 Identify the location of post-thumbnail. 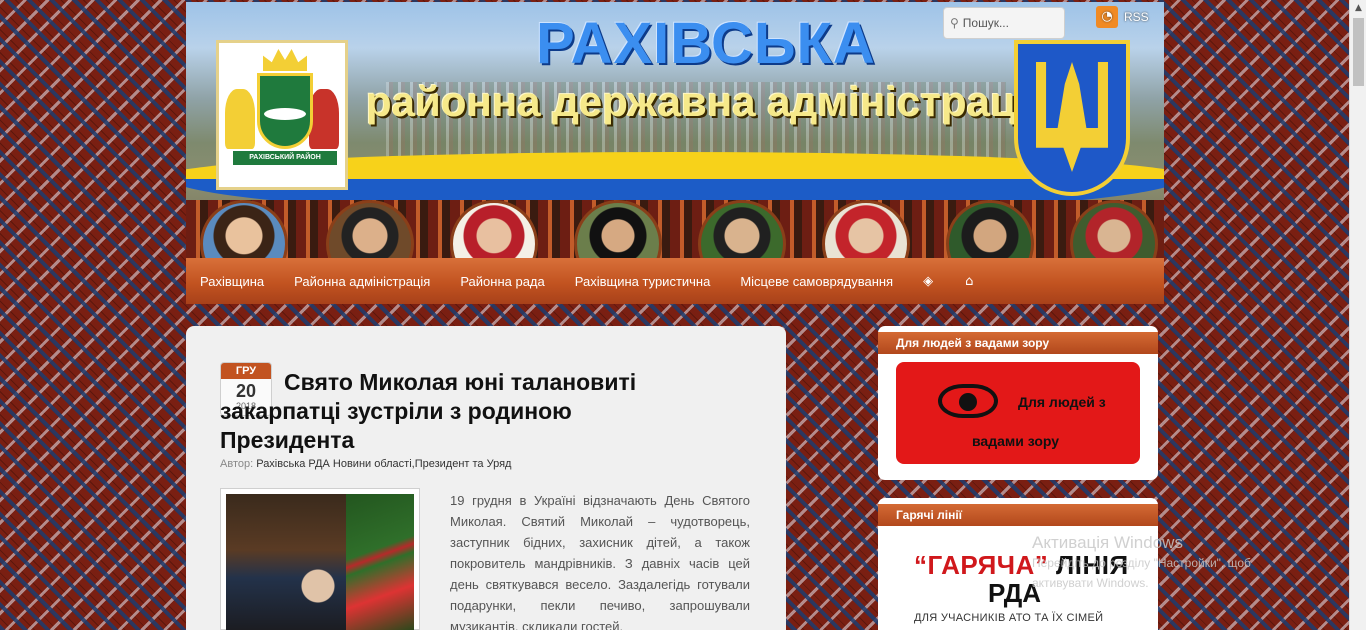
(320, 559).